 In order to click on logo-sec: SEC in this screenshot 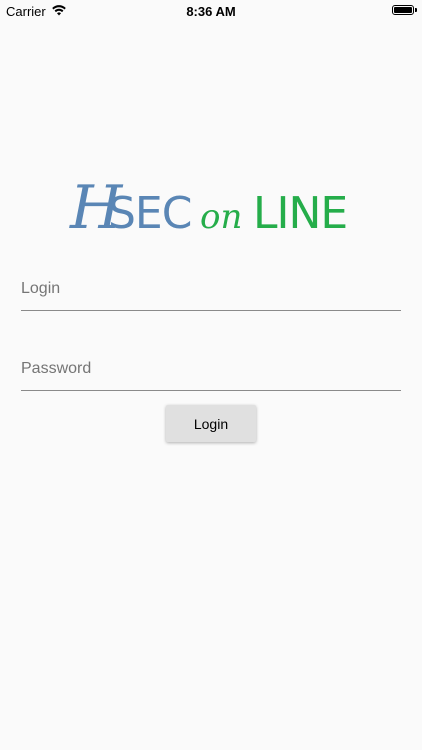, I will do `click(149, 213)`.